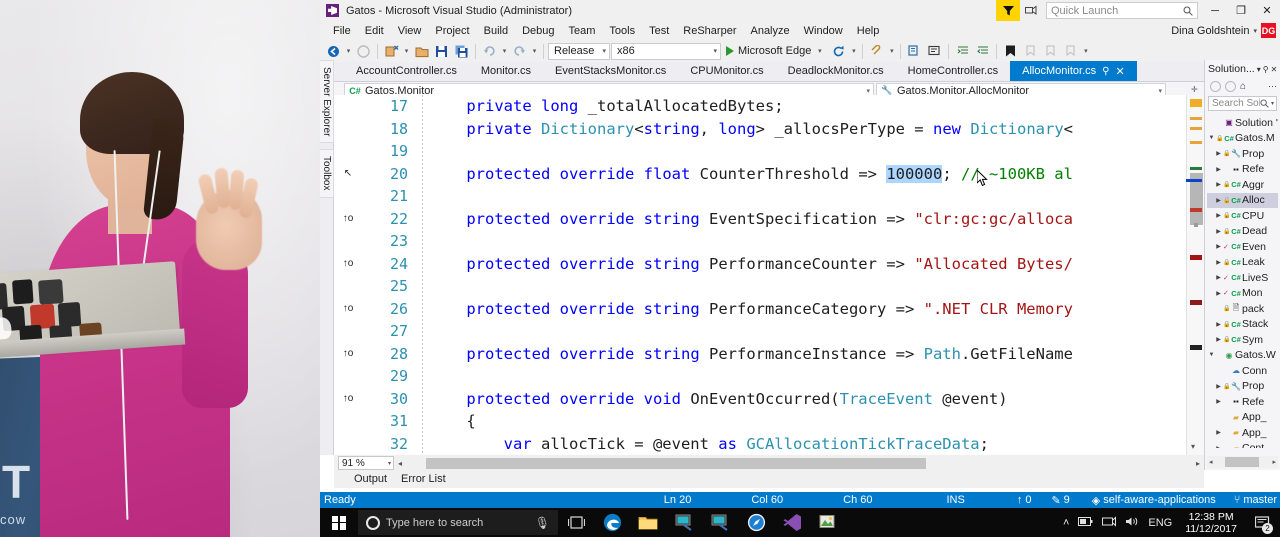  What do you see at coordinates (421, 51) in the screenshot?
I see `open-file-icon` at bounding box center [421, 51].